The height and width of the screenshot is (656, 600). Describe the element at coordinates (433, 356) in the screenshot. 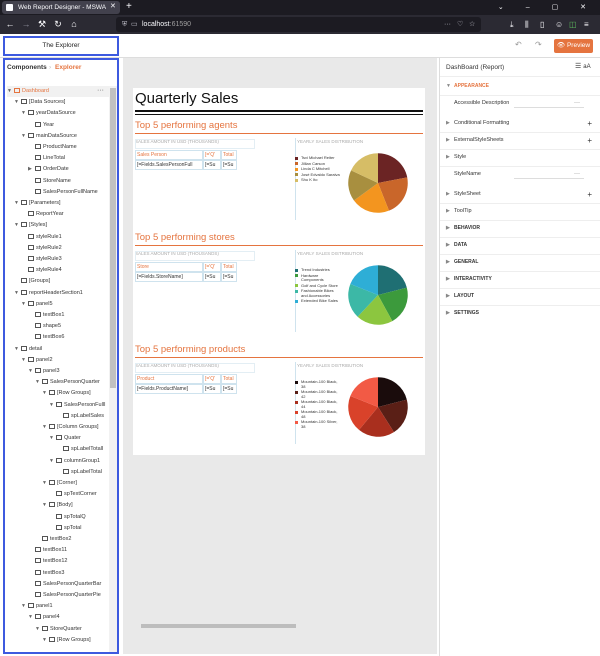

I see `design-vertical-scrollbar` at that location.